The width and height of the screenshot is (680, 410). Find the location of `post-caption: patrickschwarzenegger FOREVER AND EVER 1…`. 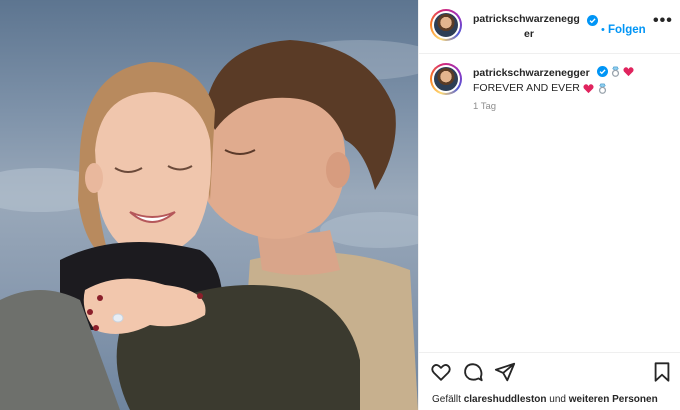

post-caption: patrickschwarzenegger FOREVER AND EVER 1… is located at coordinates (549, 90).